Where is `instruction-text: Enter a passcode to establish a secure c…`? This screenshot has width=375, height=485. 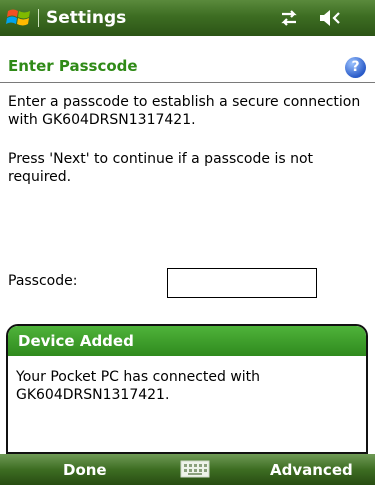 instruction-text: Enter a passcode to establish a secure c… is located at coordinates (184, 111).